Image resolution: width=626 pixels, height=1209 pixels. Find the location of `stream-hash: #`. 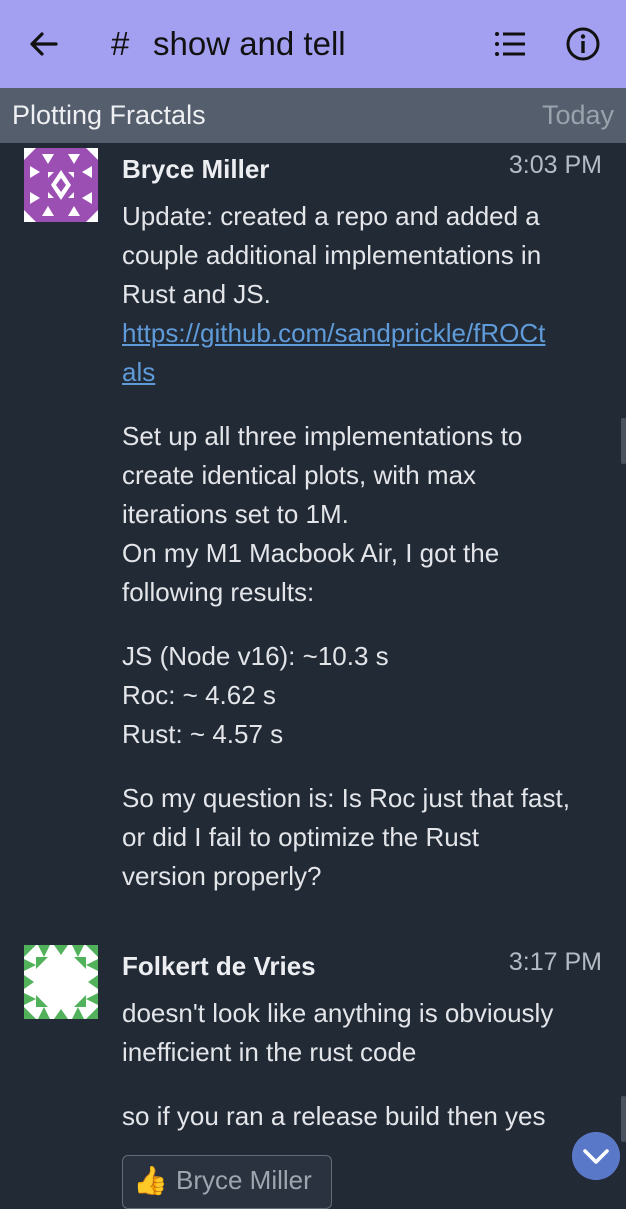

stream-hash: # is located at coordinates (120, 43).